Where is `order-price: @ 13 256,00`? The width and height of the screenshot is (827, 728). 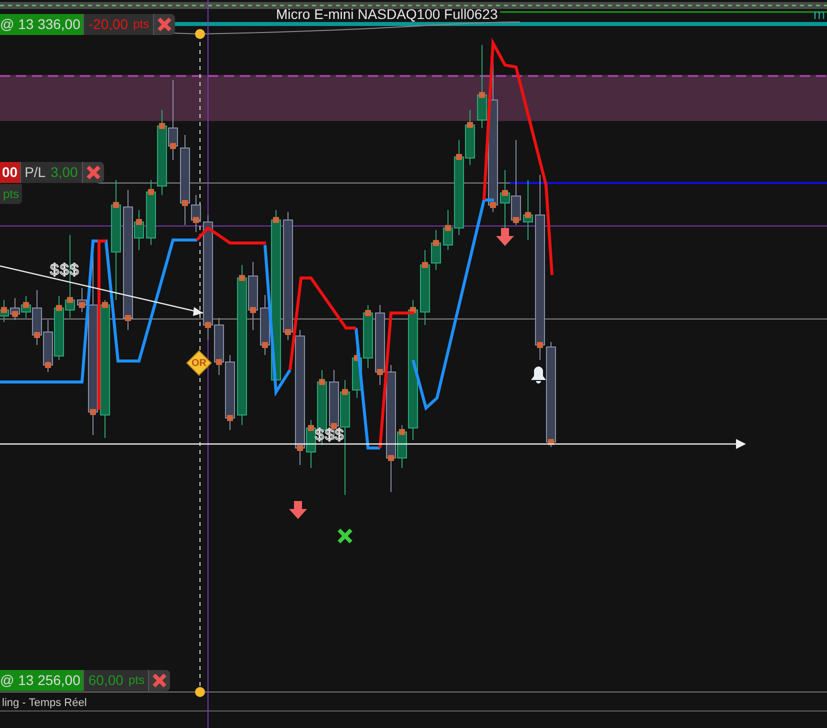 order-price: @ 13 256,00 is located at coordinates (42, 680).